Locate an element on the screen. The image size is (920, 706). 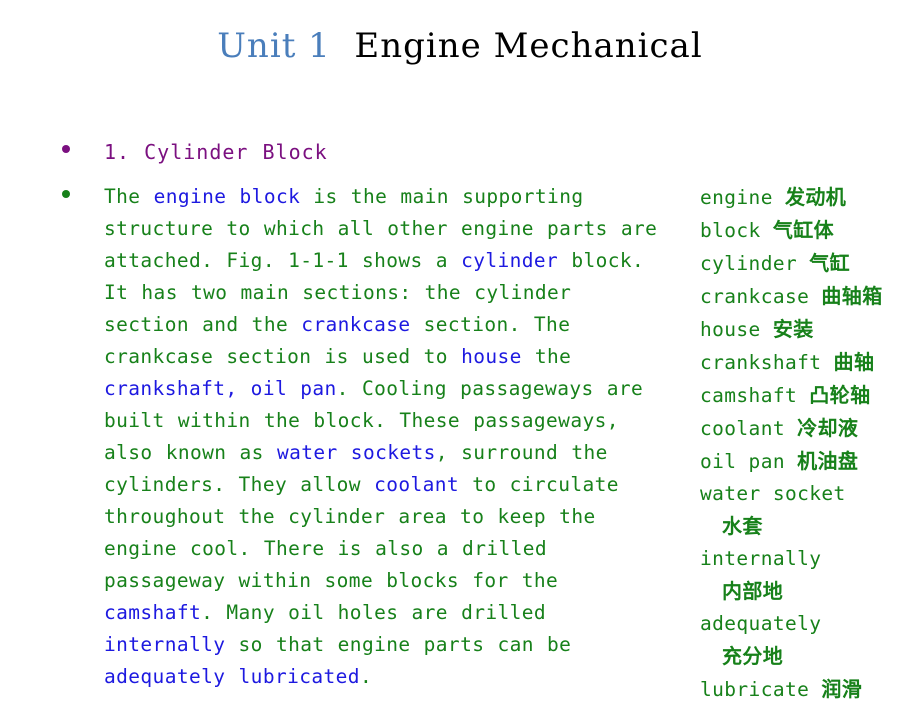
keyword-term: adequately lubricated is located at coordinates (232, 676).